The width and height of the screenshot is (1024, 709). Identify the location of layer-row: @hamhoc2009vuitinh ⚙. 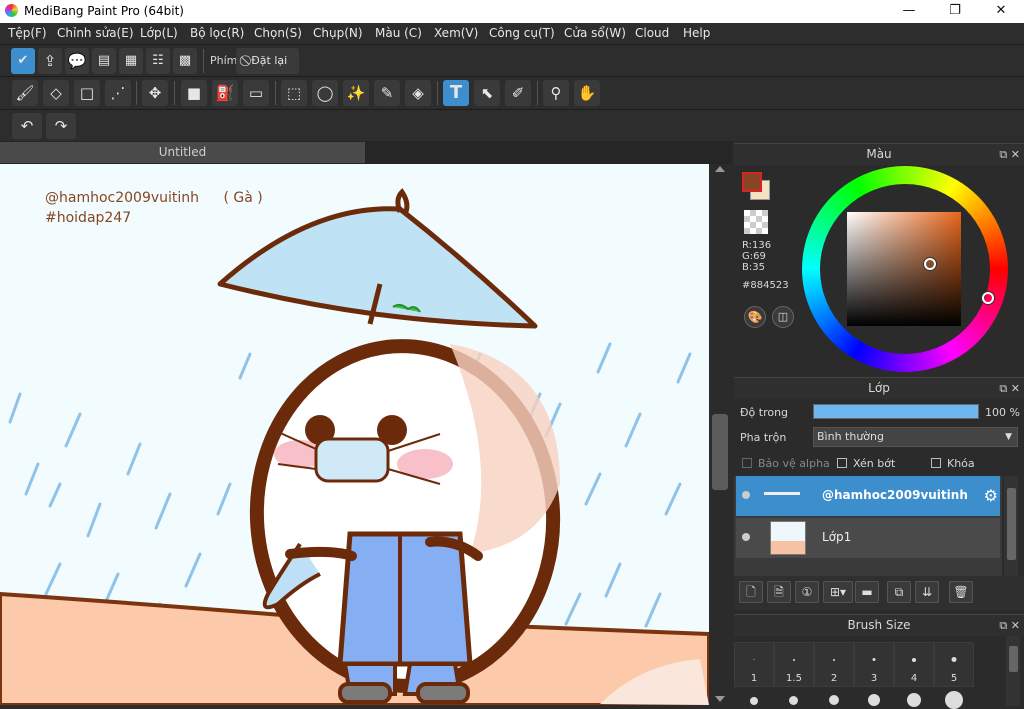
(868, 496).